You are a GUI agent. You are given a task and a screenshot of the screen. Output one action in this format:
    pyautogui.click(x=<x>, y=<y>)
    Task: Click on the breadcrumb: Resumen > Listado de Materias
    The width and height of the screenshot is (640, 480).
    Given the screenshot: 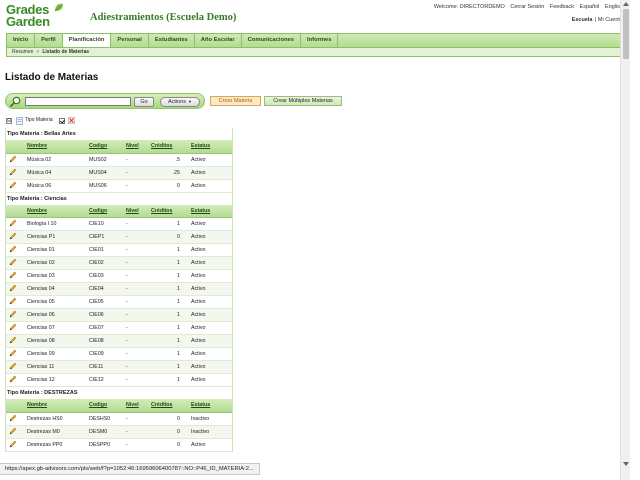 What is the action you would take?
    pyautogui.click(x=315, y=52)
    